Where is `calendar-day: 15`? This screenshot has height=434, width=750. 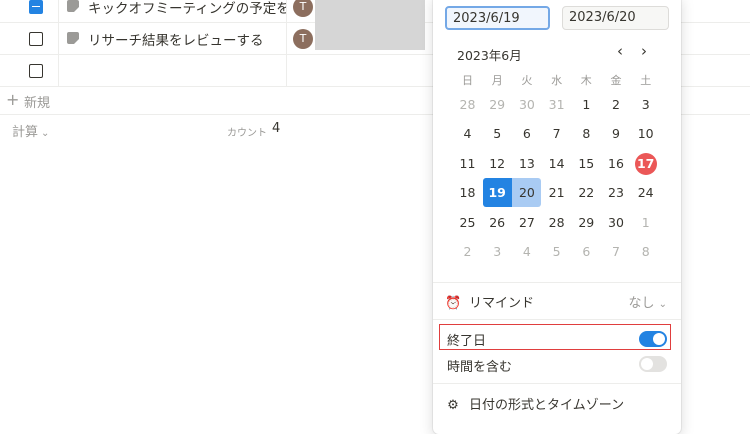
calendar-day: 15 is located at coordinates (586, 163).